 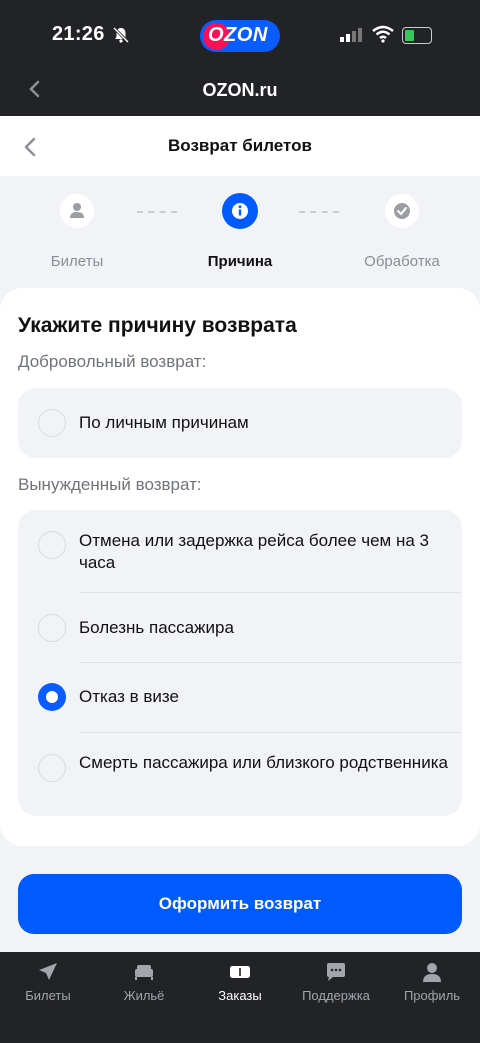 I want to click on radio-illness, so click(x=52, y=628).